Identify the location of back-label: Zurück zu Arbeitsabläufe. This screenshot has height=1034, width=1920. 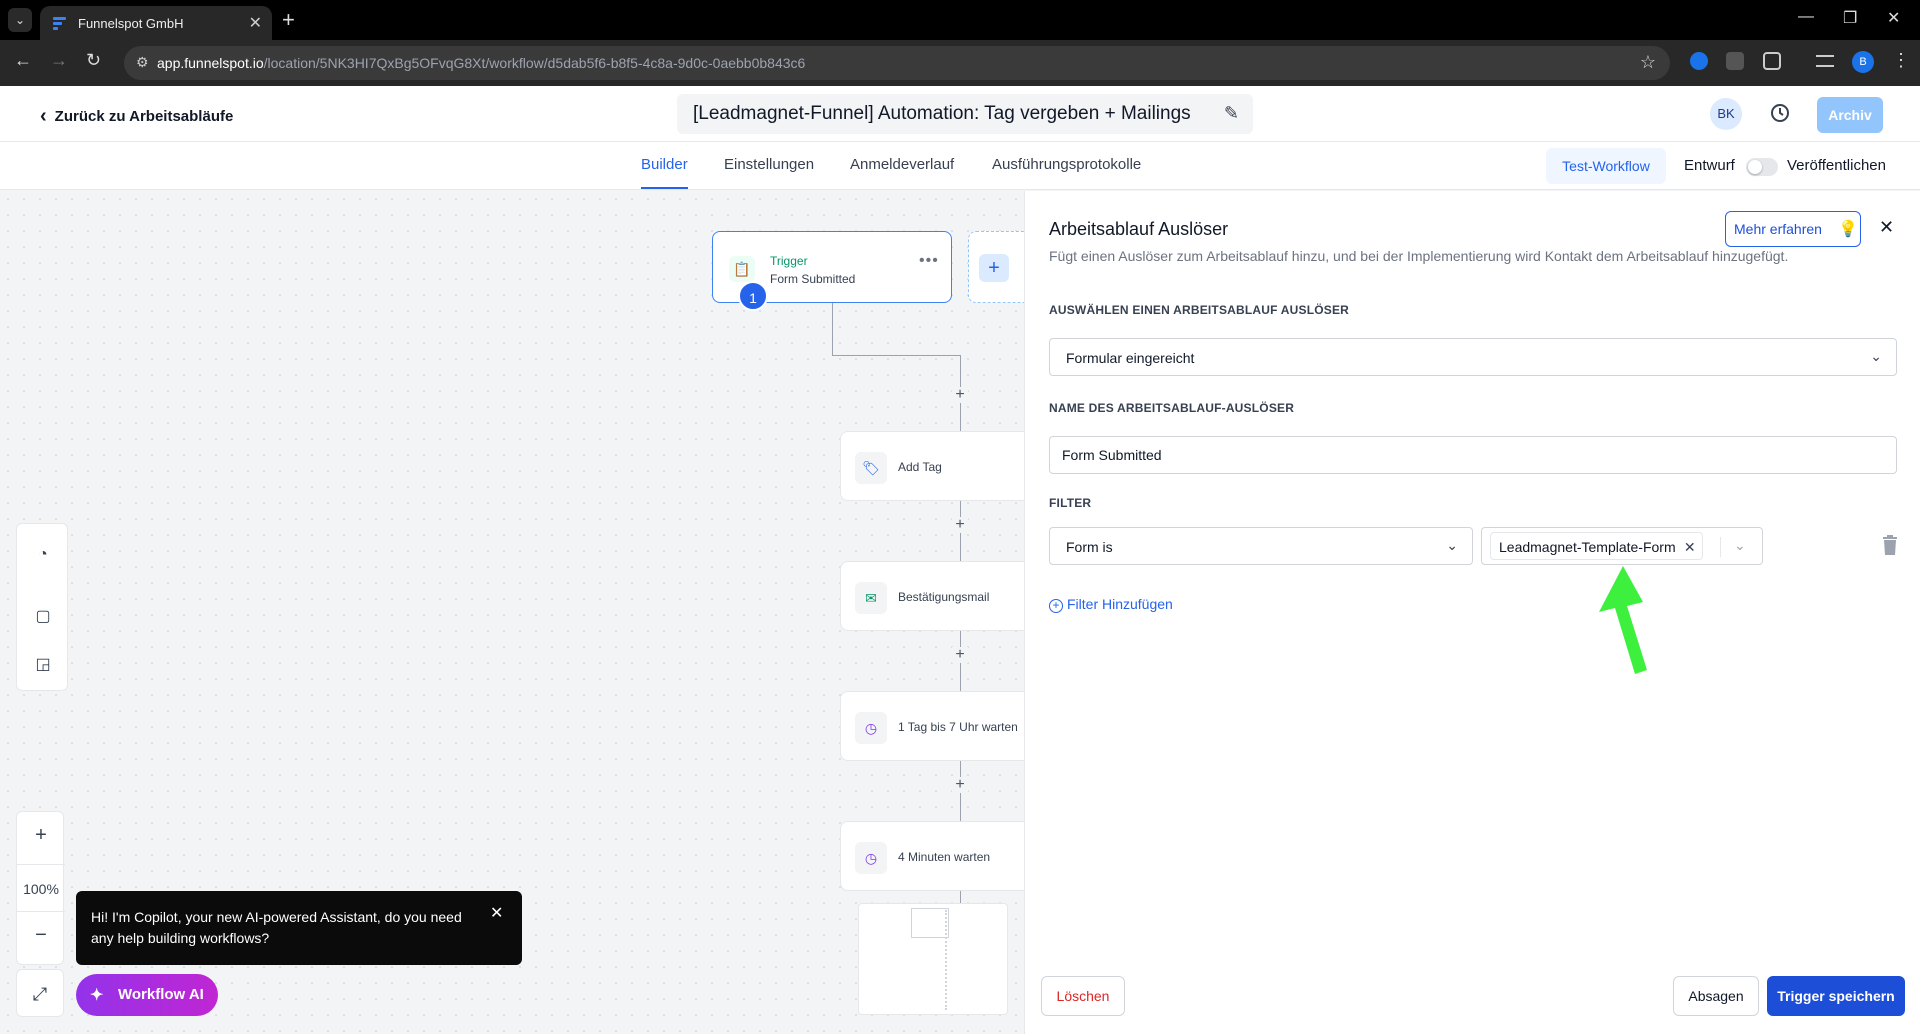
(144, 116).